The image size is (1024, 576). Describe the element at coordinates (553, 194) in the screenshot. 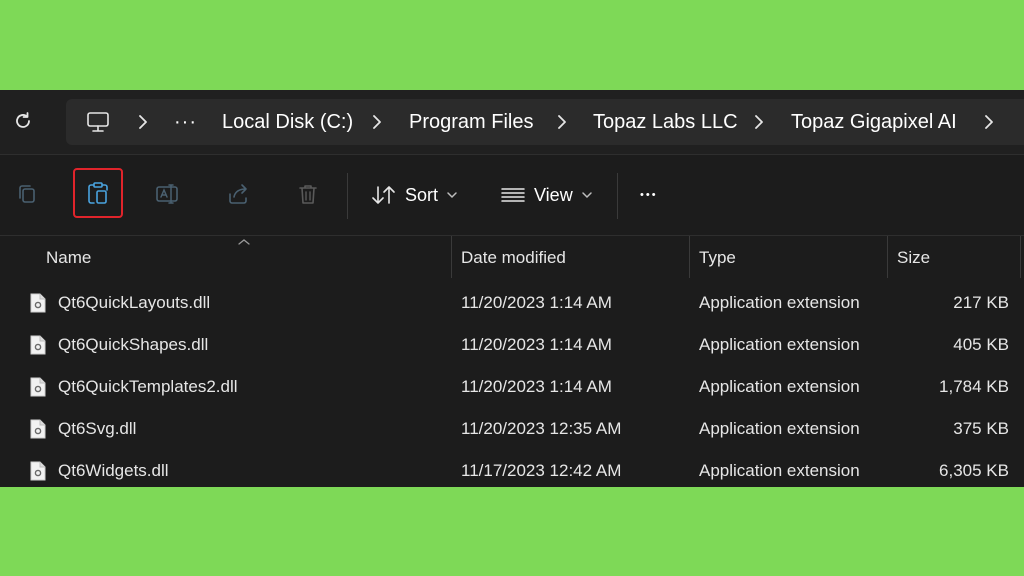

I see `view-label: View` at that location.